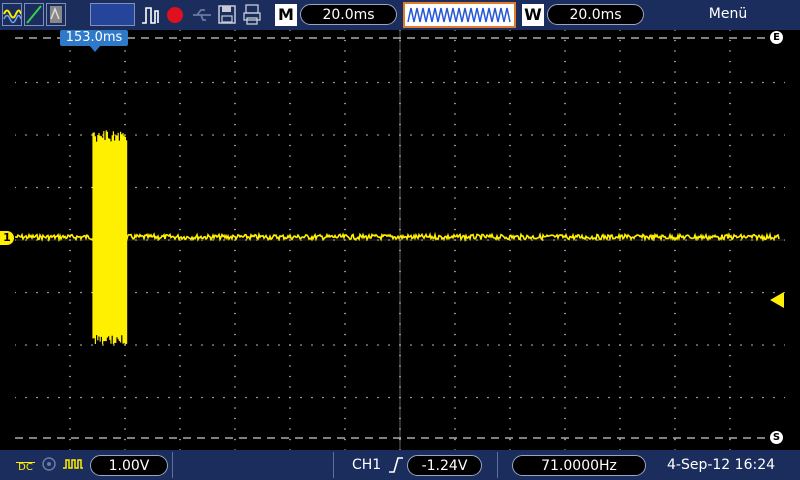 Image resolution: width=800 pixels, height=480 pixels. Describe the element at coordinates (396, 465) in the screenshot. I see `rising-edge-icon` at that location.